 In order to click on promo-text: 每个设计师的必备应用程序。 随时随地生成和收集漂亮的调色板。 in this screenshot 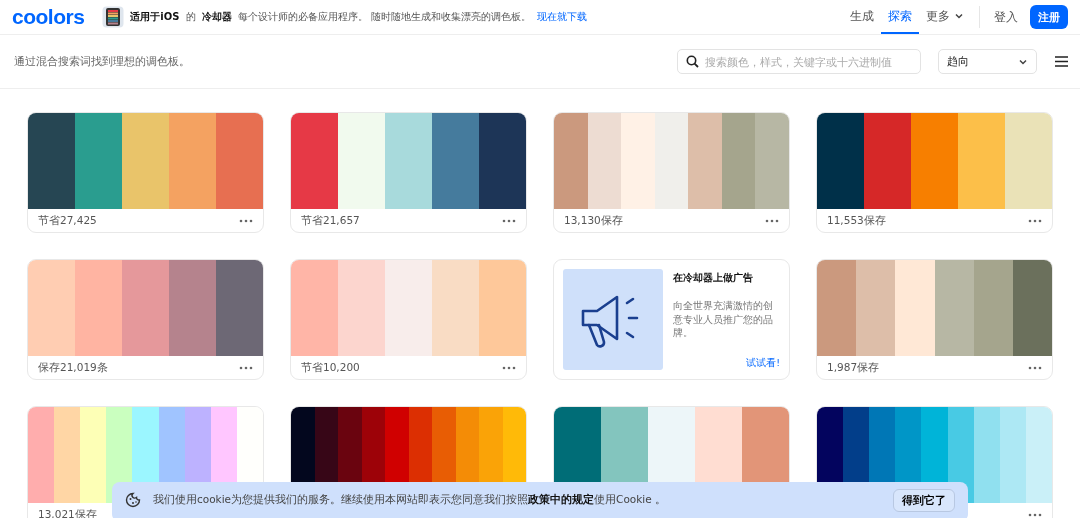, I will do `click(384, 17)`.